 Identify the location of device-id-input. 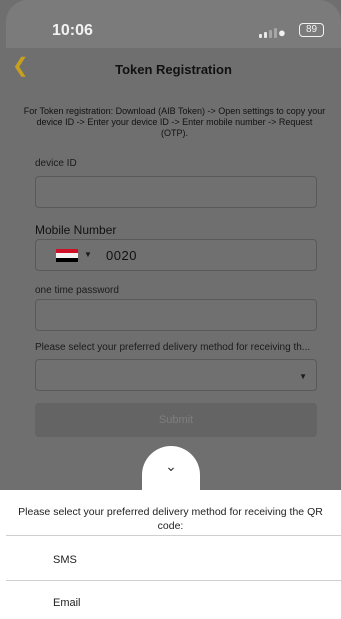
(176, 192).